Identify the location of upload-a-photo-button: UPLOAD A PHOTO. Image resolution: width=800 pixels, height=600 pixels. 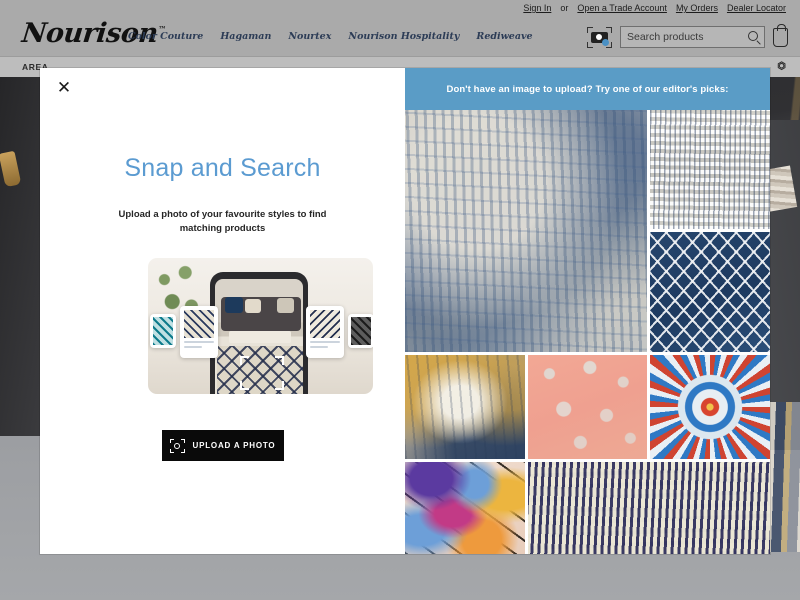
(222, 445).